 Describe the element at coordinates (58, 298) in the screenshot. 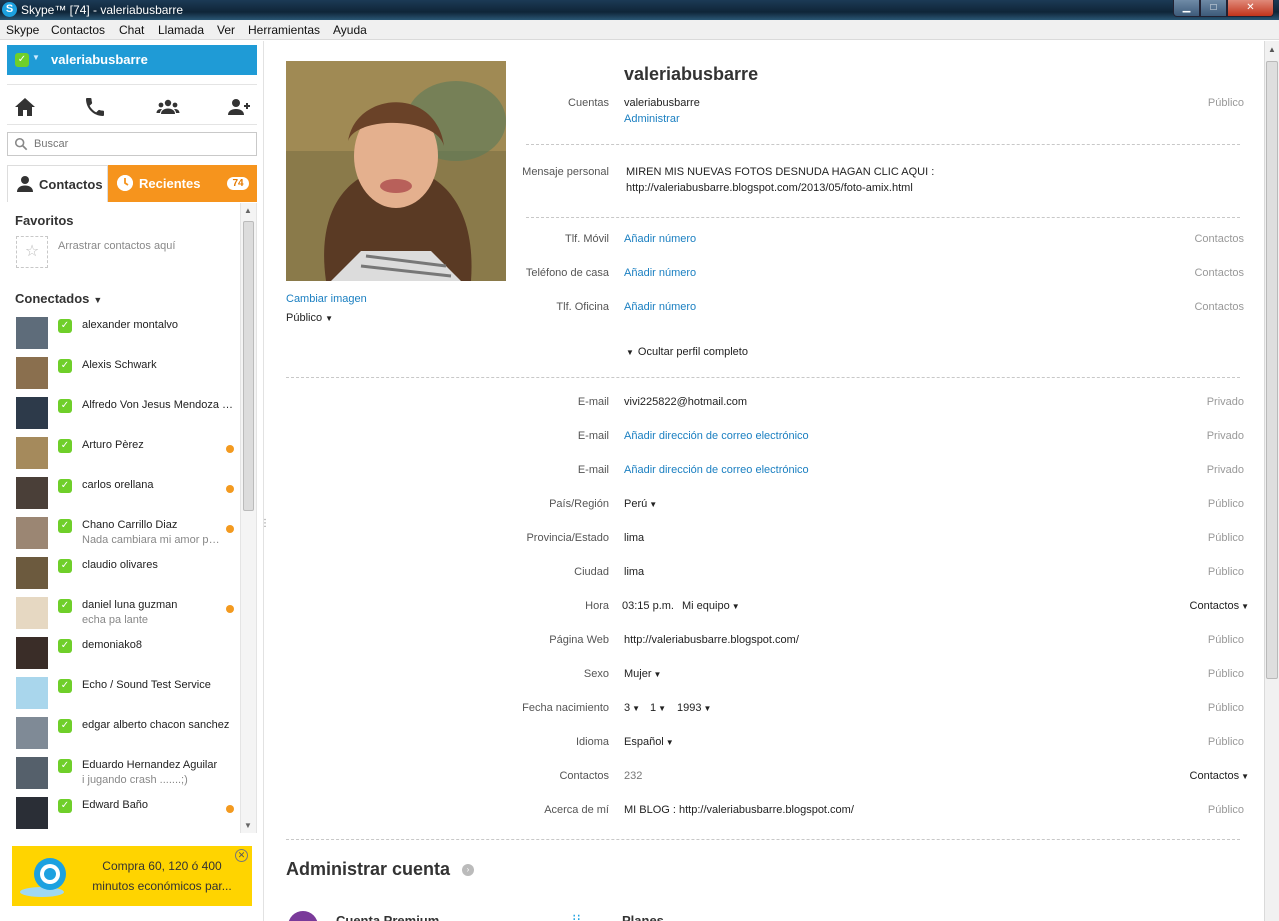

I see `online-group-toggle: Conectados ▼` at that location.